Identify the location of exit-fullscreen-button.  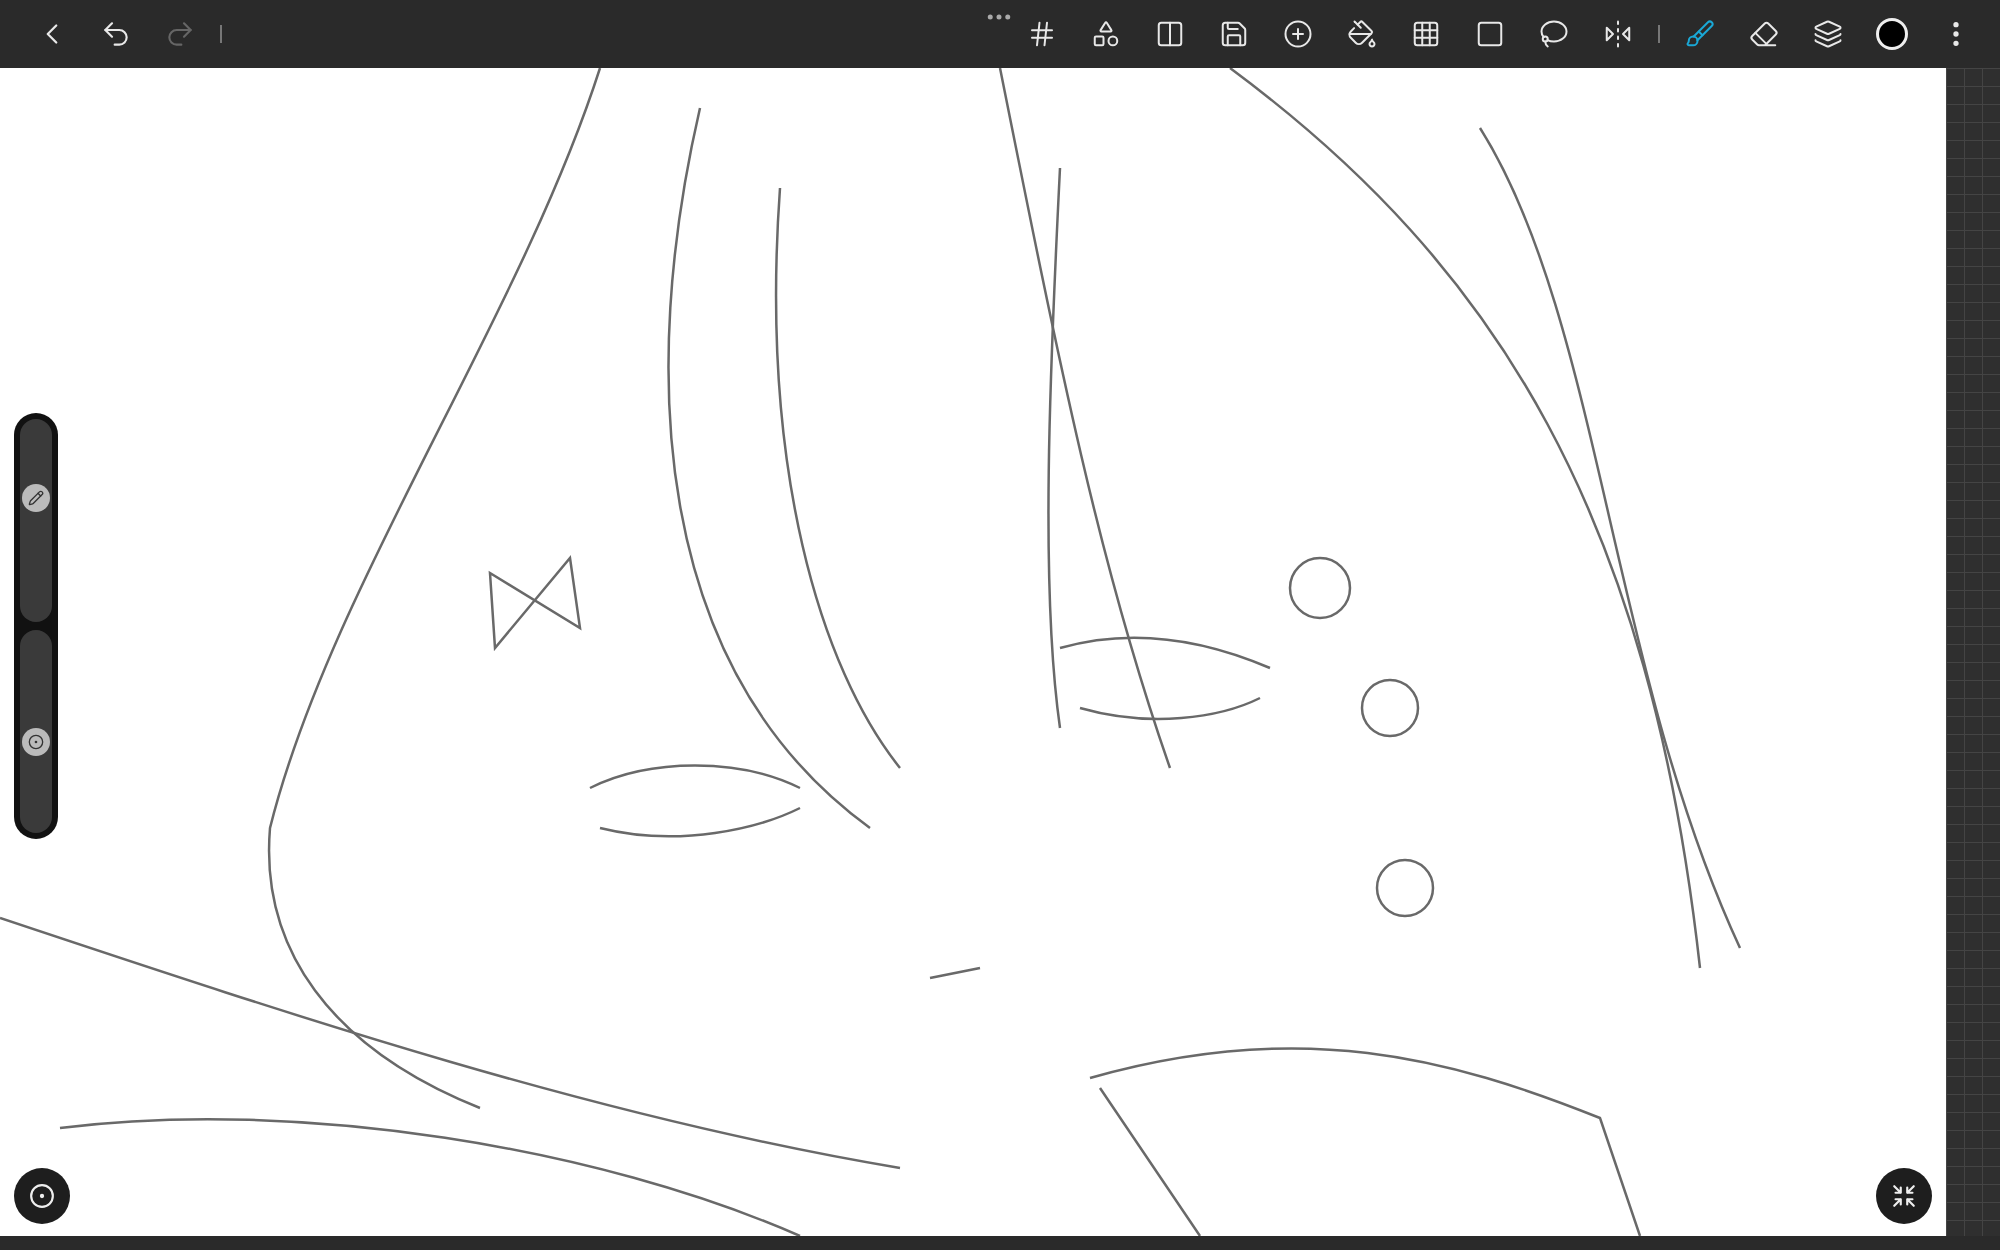
(1904, 1196).